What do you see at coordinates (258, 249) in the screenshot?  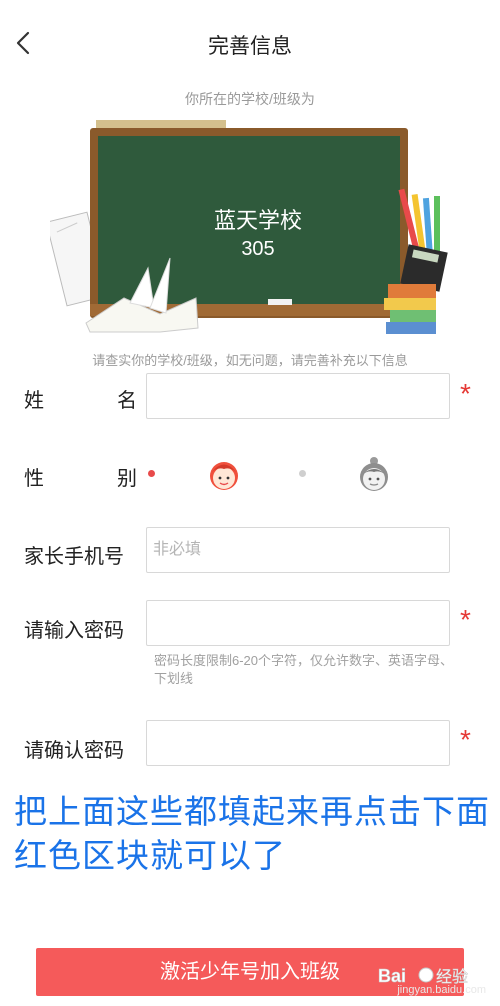 I see `class-name: 305` at bounding box center [258, 249].